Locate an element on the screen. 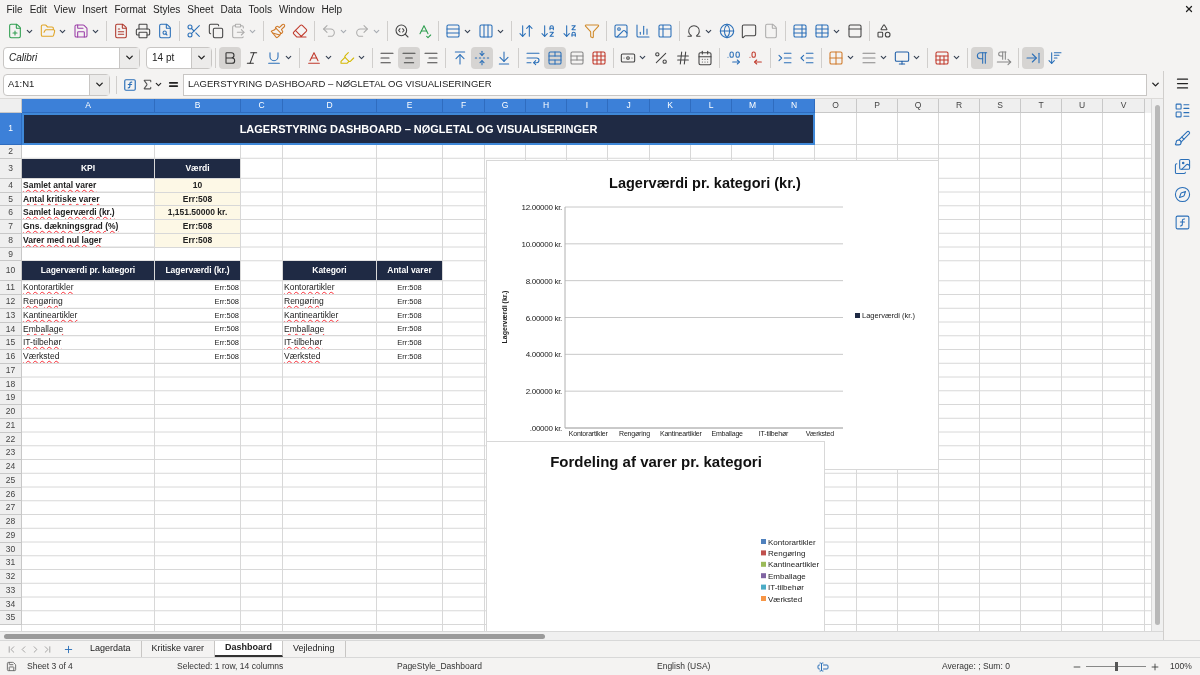  column-header: G is located at coordinates (505, 106).